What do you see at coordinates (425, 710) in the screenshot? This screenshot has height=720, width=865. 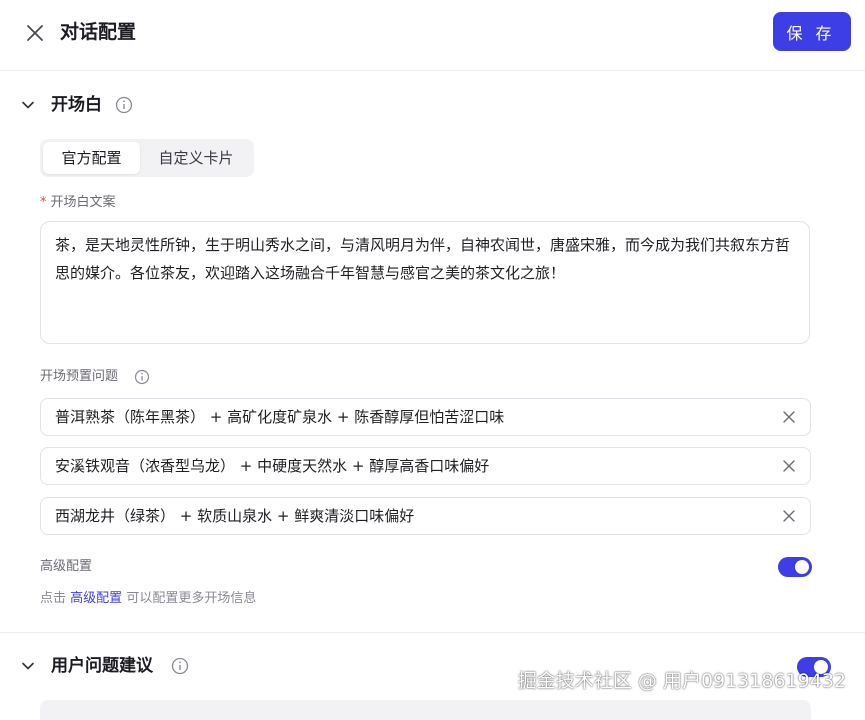 I see `suggestions-panel` at bounding box center [425, 710].